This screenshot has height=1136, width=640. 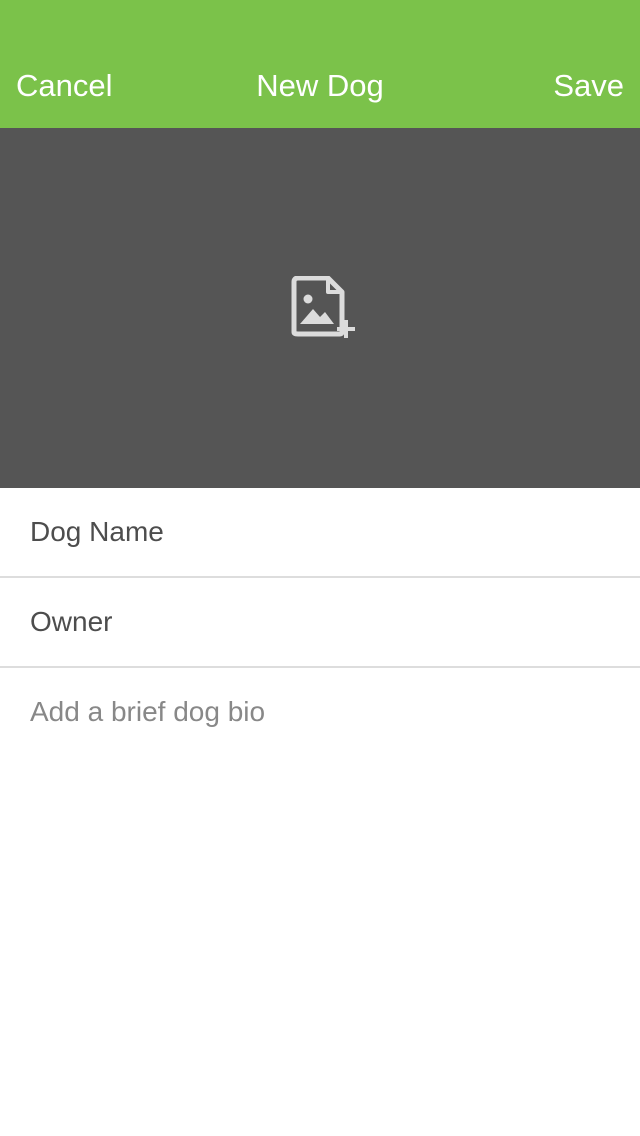 I want to click on cancel-button: Cancel, so click(x=64, y=86).